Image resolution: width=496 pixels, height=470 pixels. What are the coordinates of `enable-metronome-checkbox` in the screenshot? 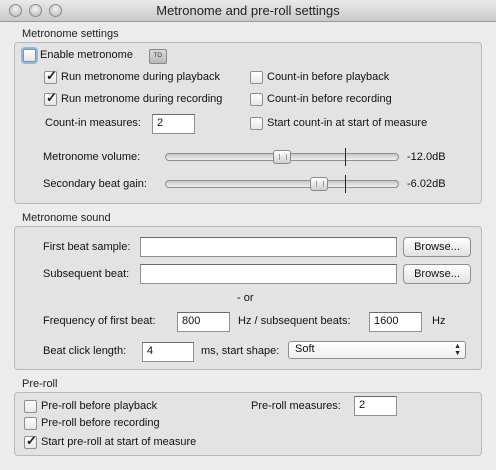 It's located at (29, 55).